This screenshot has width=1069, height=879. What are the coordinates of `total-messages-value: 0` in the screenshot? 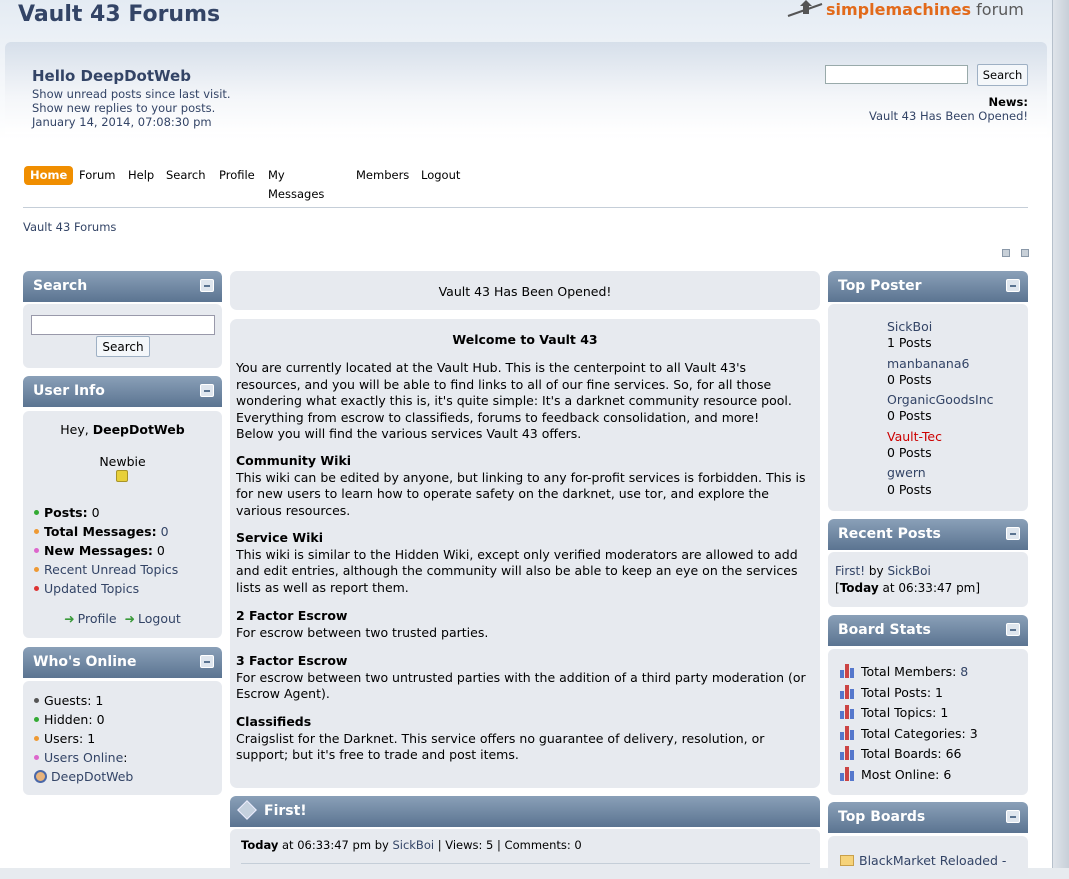 It's located at (165, 531).